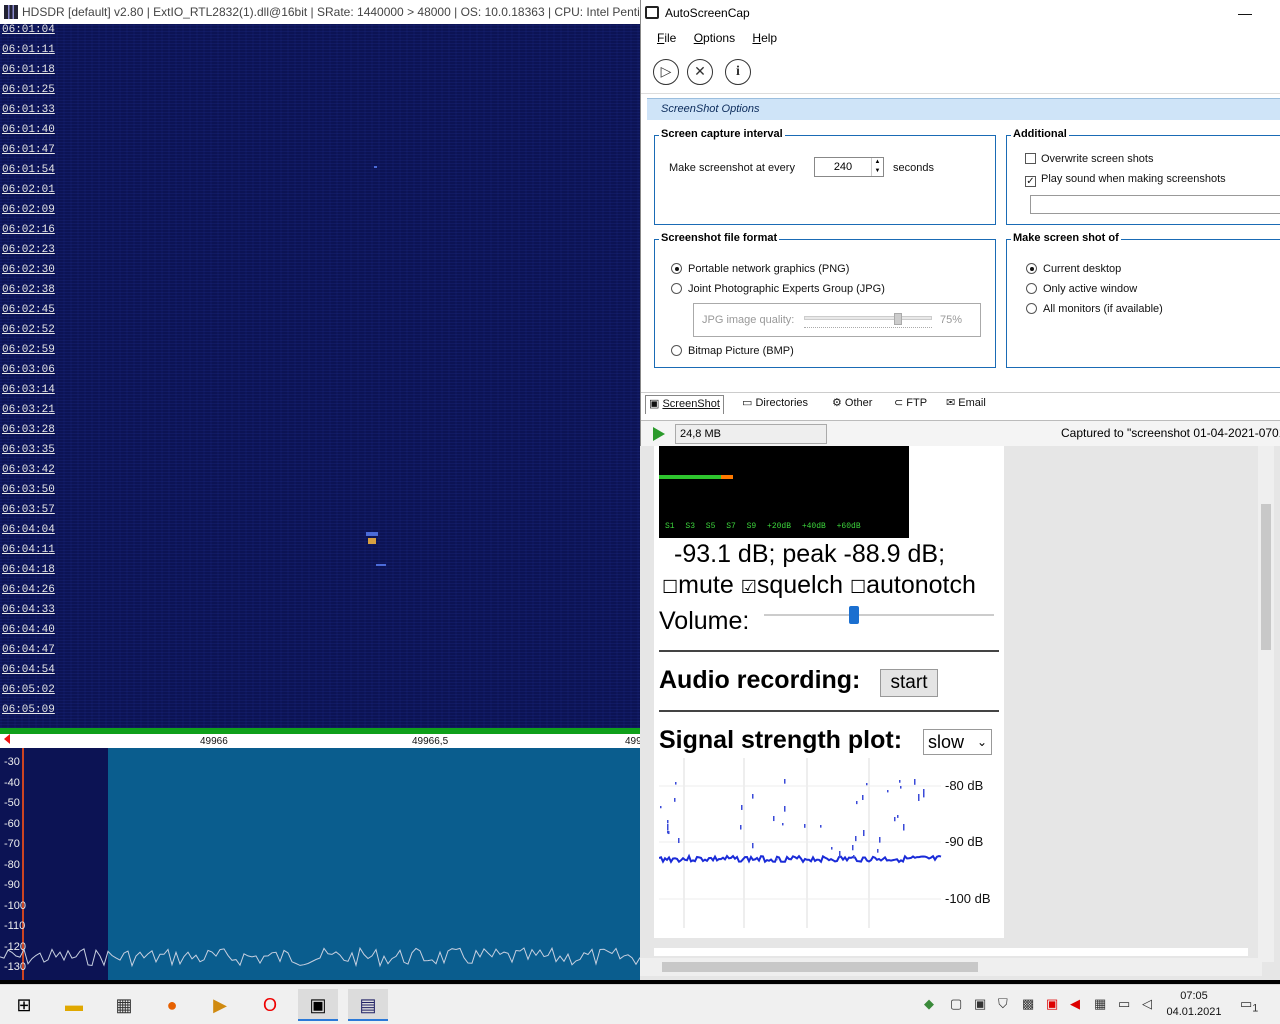 This screenshot has height=1024, width=1280. I want to click on divider, so click(829, 651).